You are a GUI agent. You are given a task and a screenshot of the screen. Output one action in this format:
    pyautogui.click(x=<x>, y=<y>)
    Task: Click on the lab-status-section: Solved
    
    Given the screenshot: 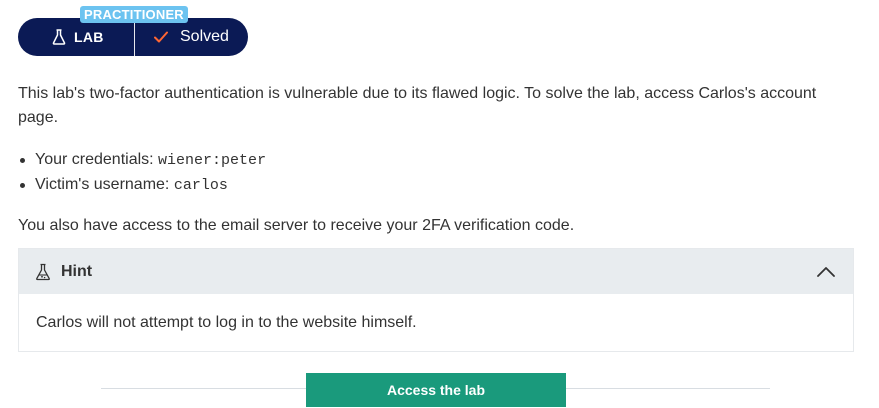 What is the action you would take?
    pyautogui.click(x=182, y=37)
    